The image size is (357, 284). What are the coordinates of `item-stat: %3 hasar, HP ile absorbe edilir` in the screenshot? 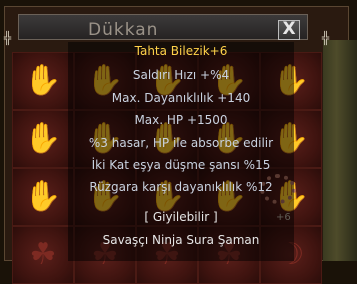 It's located at (181, 143).